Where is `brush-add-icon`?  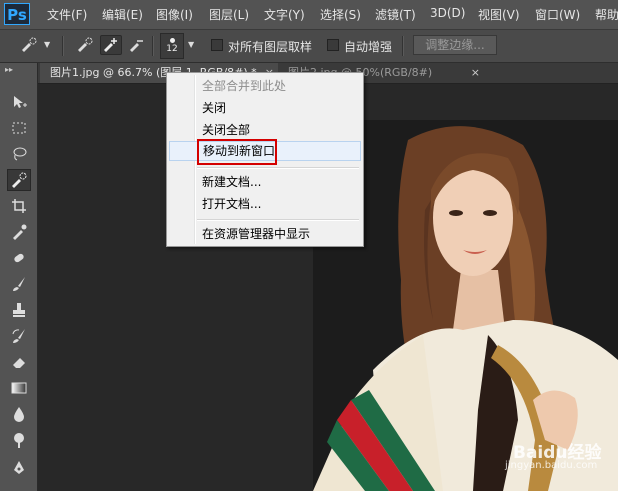 brush-add-icon is located at coordinates (110, 45).